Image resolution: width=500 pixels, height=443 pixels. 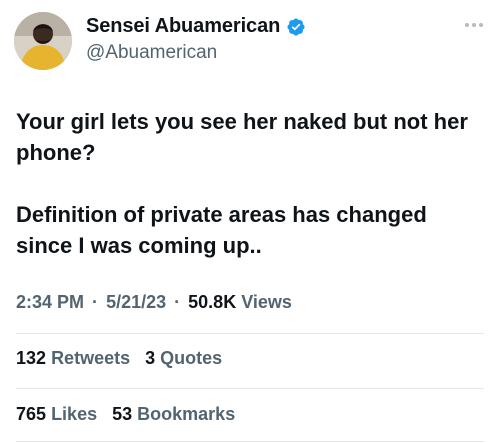 What do you see at coordinates (122, 414) in the screenshot?
I see `bookmarks-count: 53` at bounding box center [122, 414].